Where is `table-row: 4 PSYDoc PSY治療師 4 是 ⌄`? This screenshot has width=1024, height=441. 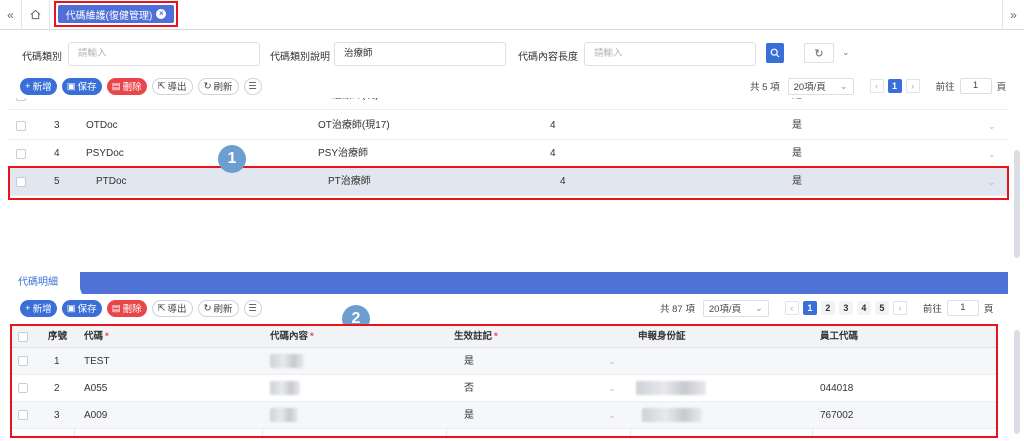
table-row: 4 PSYDoc PSY治療師 4 是 ⌄ is located at coordinates (508, 154).